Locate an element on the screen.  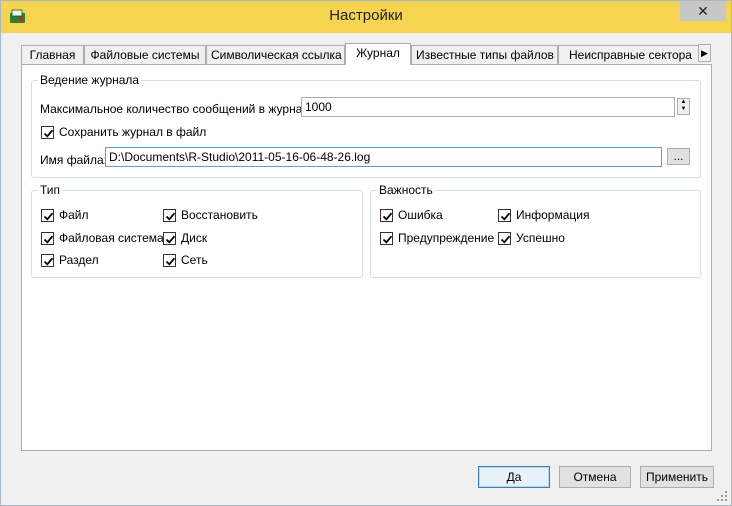
severity-group-title: Важность is located at coordinates (406, 190).